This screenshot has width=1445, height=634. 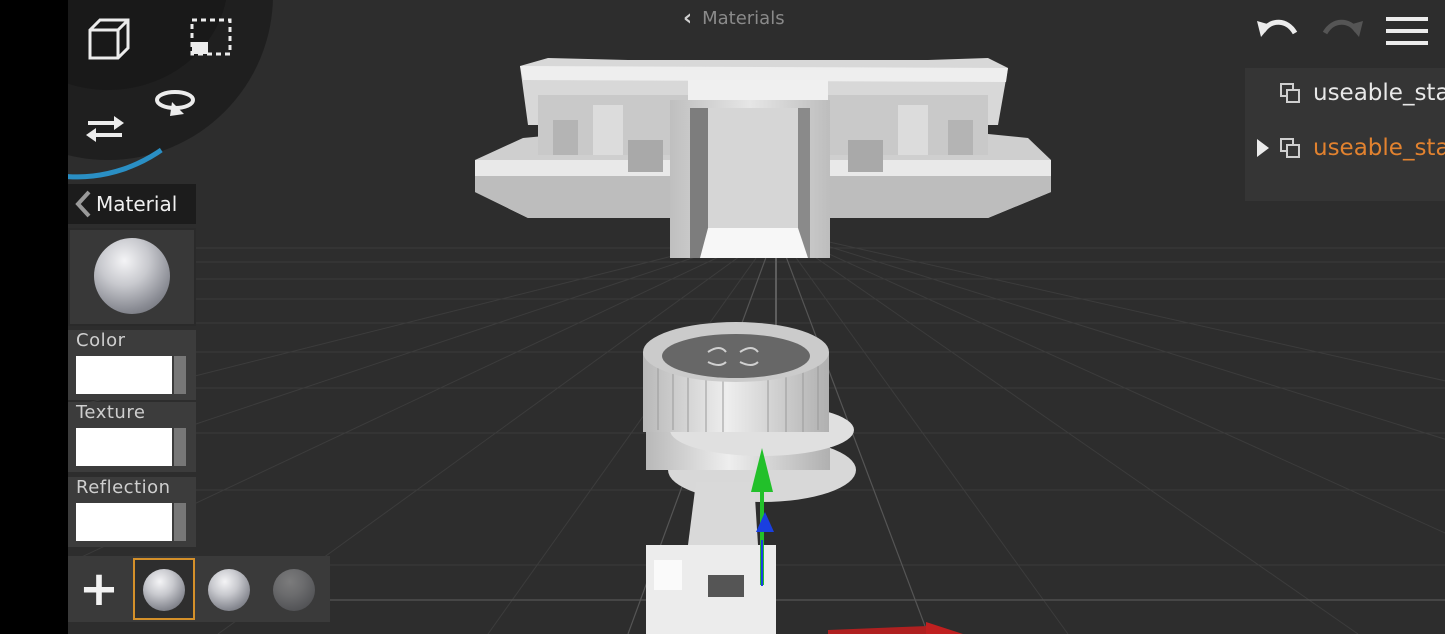 I want to click on outliner-item: useable_sta, so click(x=1345, y=93).